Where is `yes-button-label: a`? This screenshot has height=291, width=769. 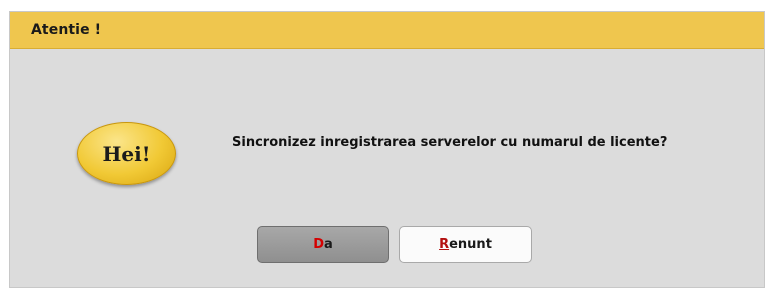
yes-button-label: a is located at coordinates (328, 244).